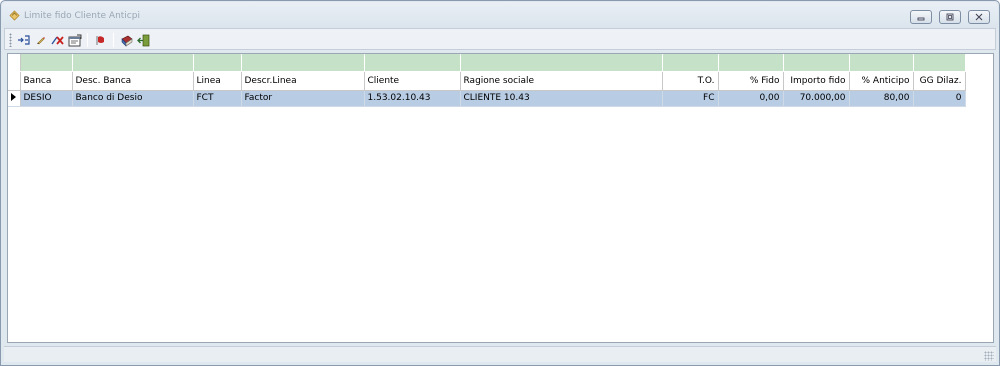  Describe the element at coordinates (690, 81) in the screenshot. I see `column-header-to: T.O.` at that location.